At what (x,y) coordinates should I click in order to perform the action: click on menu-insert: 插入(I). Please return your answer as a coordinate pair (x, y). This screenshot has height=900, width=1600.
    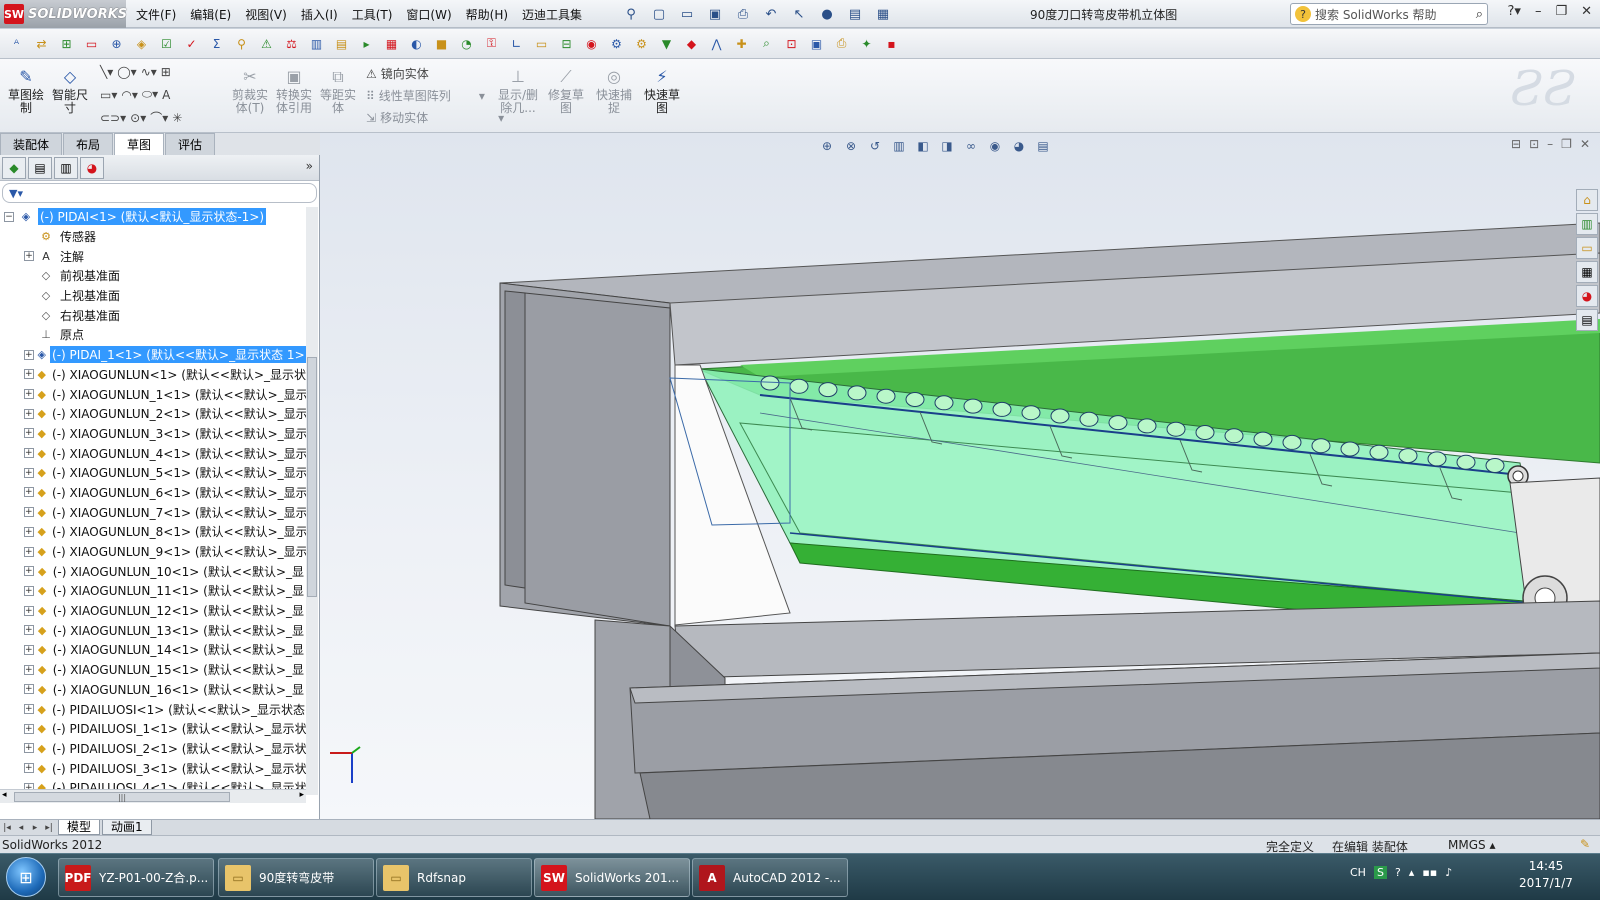
    Looking at the image, I should click on (319, 14).